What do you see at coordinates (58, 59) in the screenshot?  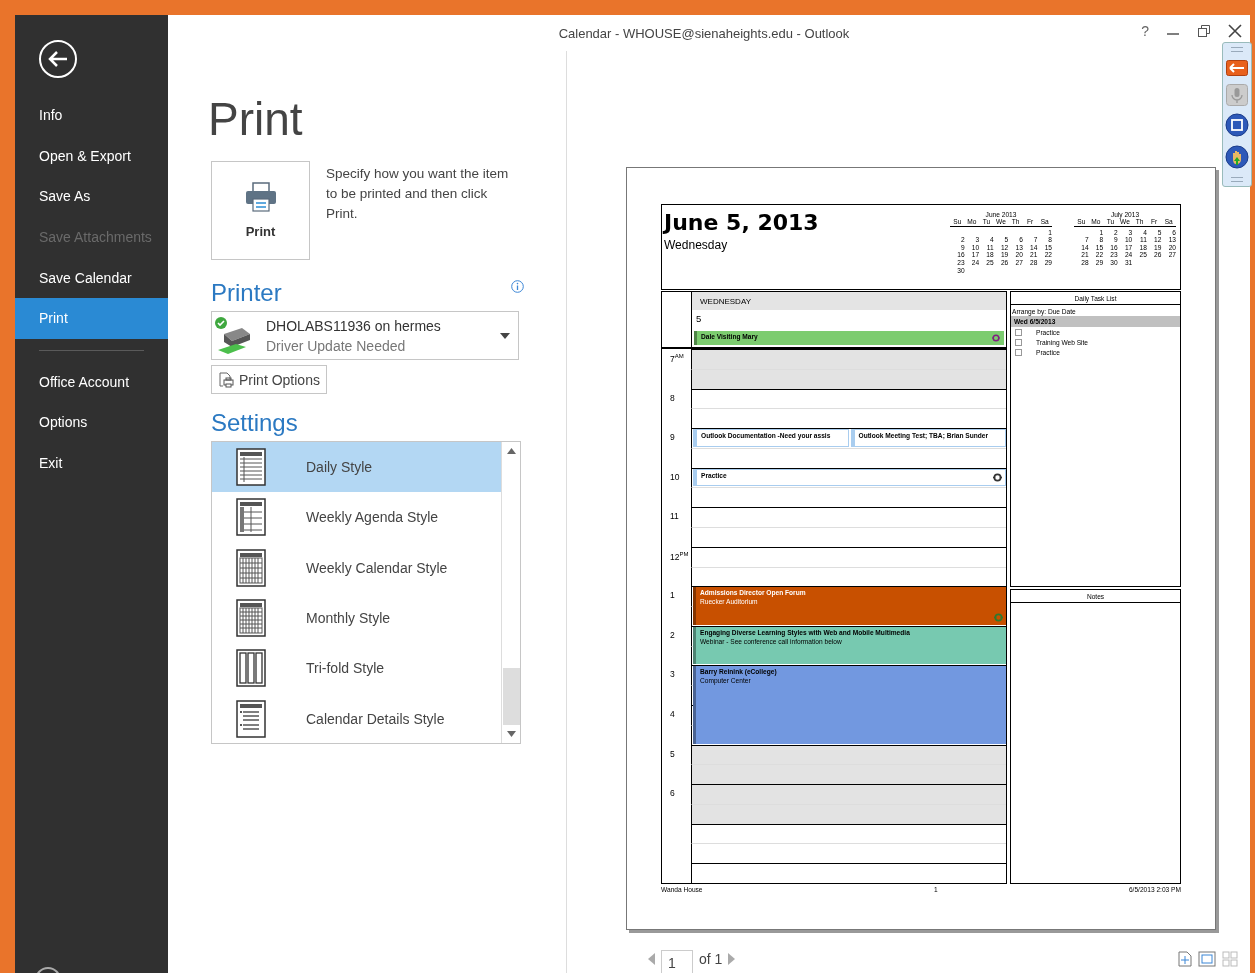 I see `back-button` at bounding box center [58, 59].